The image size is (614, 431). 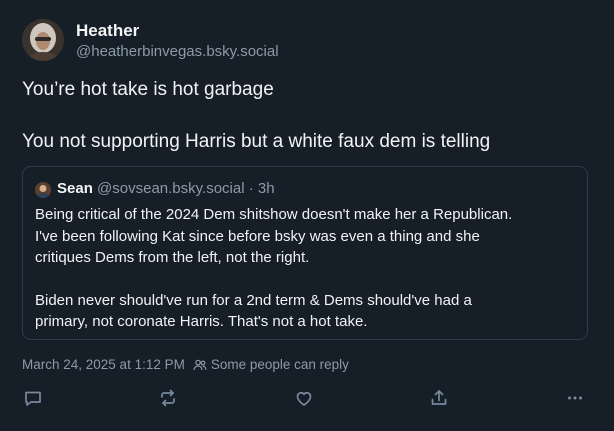 What do you see at coordinates (43, 190) in the screenshot?
I see `quote-author-avatar` at bounding box center [43, 190].